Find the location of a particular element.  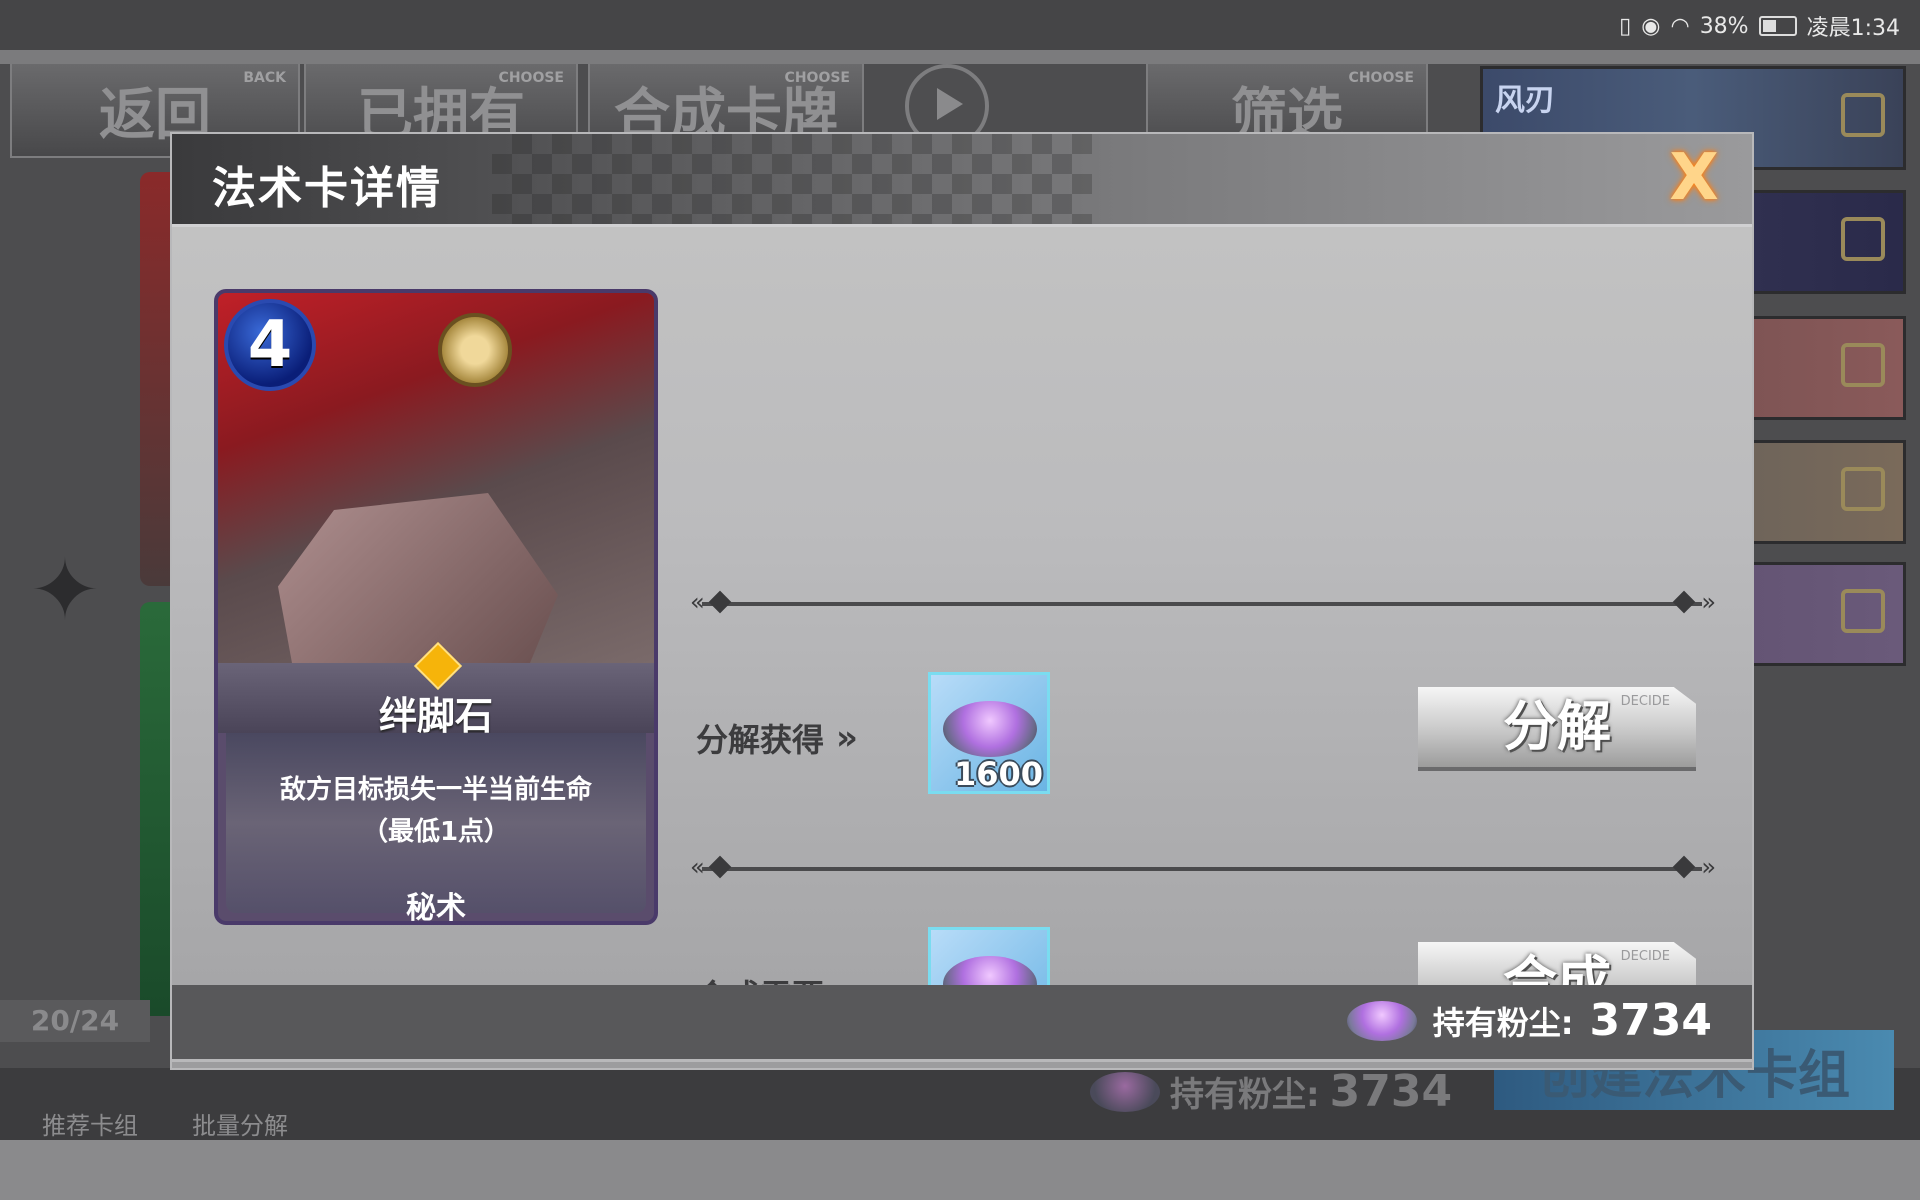

disenchant-button: 分解 DECIDE is located at coordinates (1557, 729).